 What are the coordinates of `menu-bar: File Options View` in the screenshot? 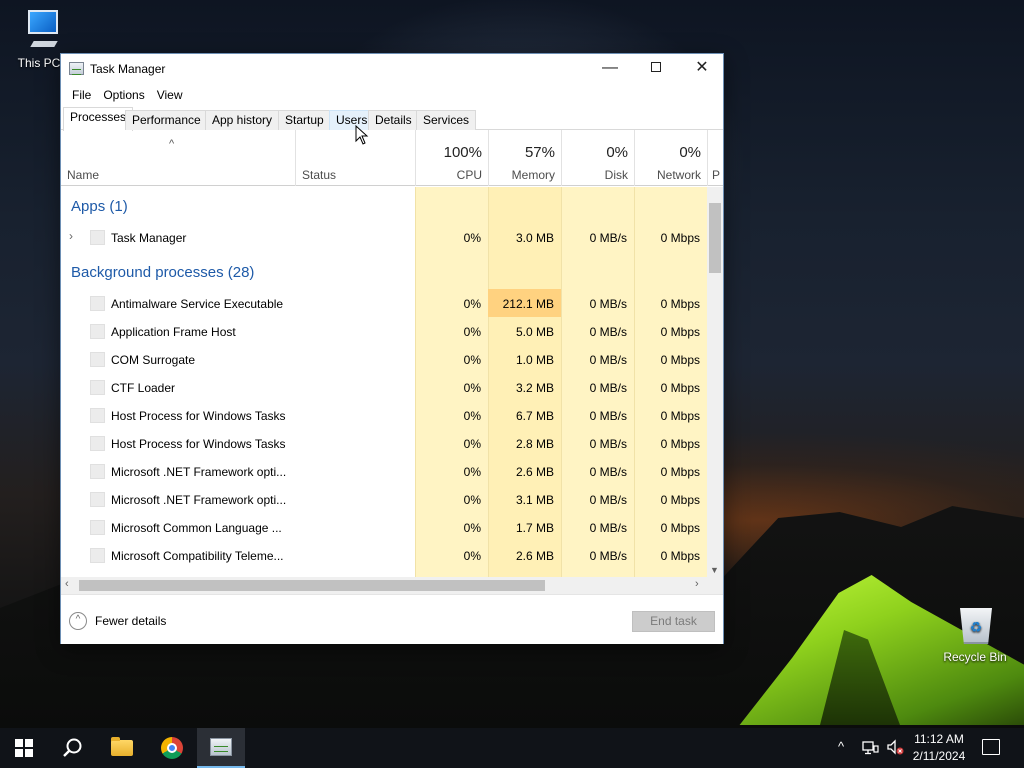 It's located at (392, 95).